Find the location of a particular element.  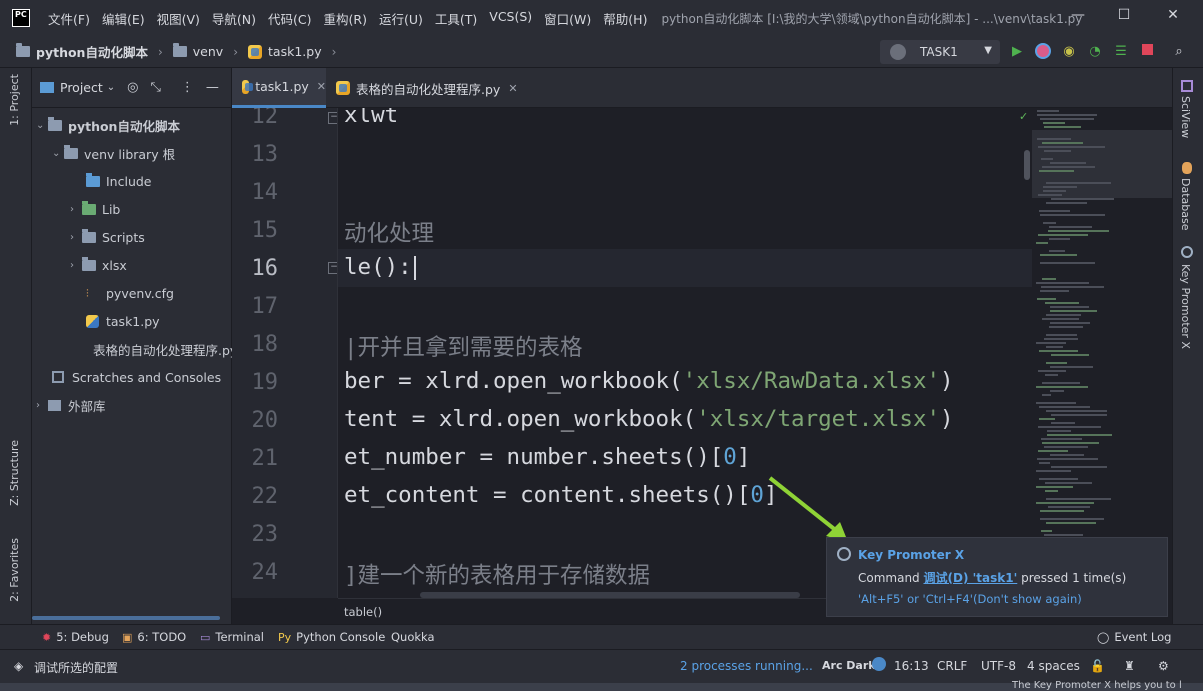

menu-vcs: VCS(S) is located at coordinates (510, 18).